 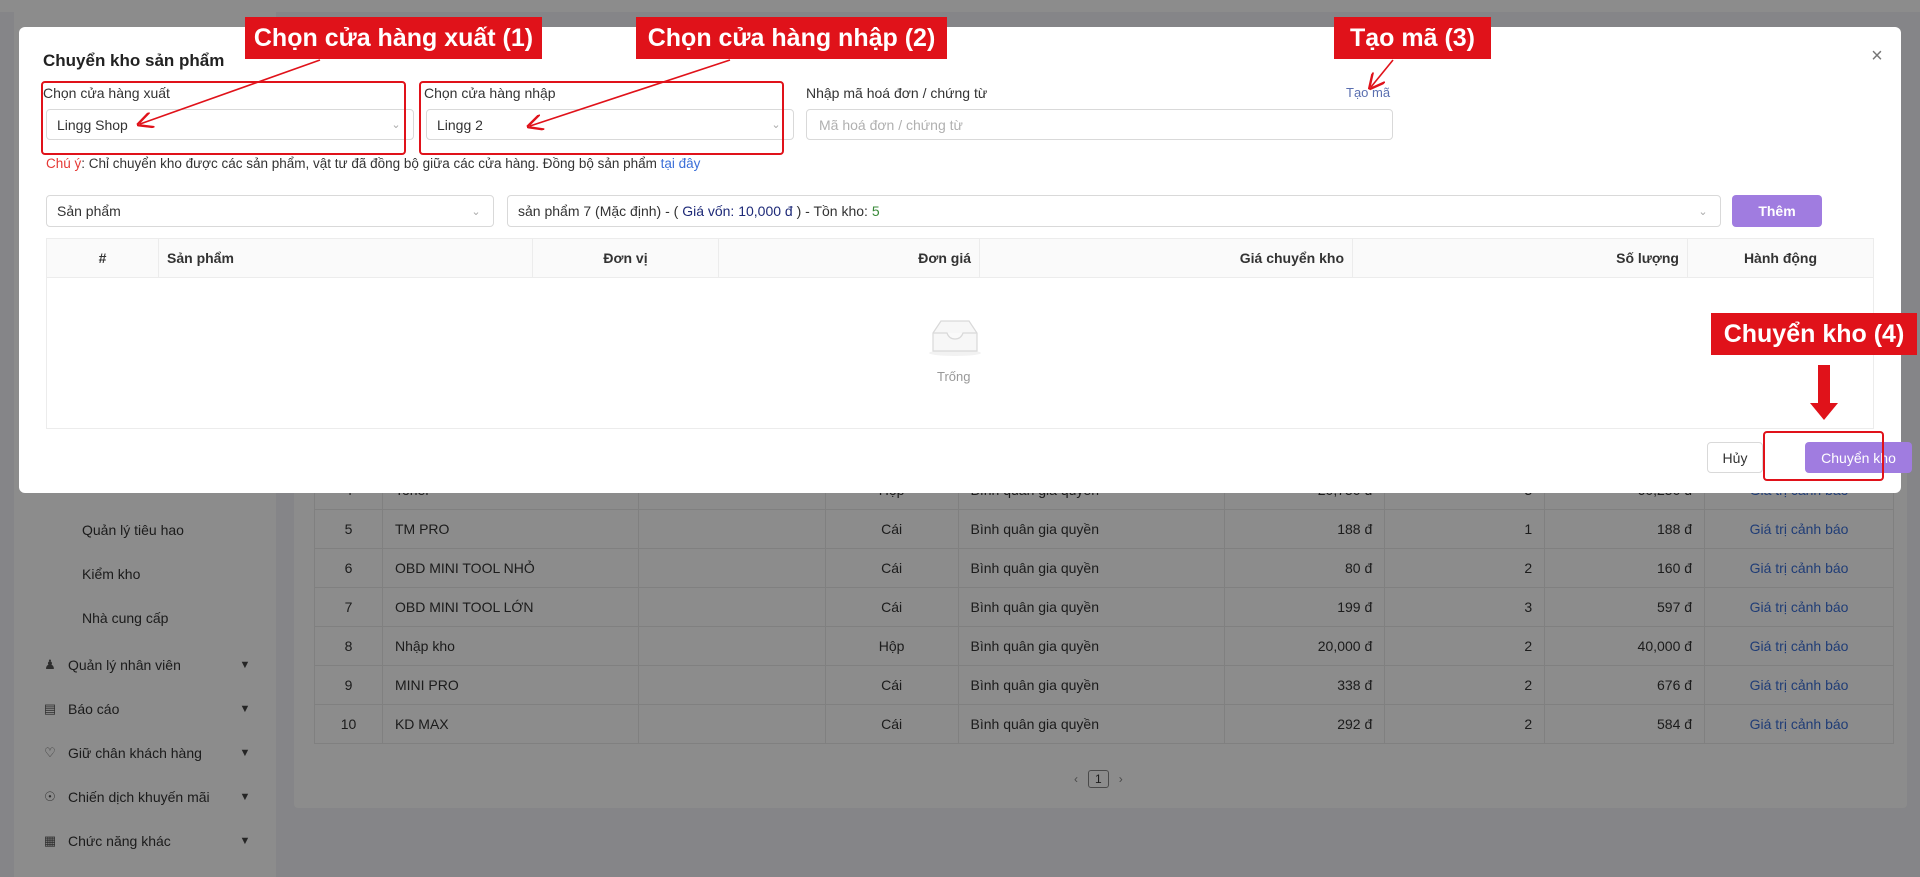 What do you see at coordinates (1368, 92) in the screenshot?
I see `create-code-link: Tạo mã` at bounding box center [1368, 92].